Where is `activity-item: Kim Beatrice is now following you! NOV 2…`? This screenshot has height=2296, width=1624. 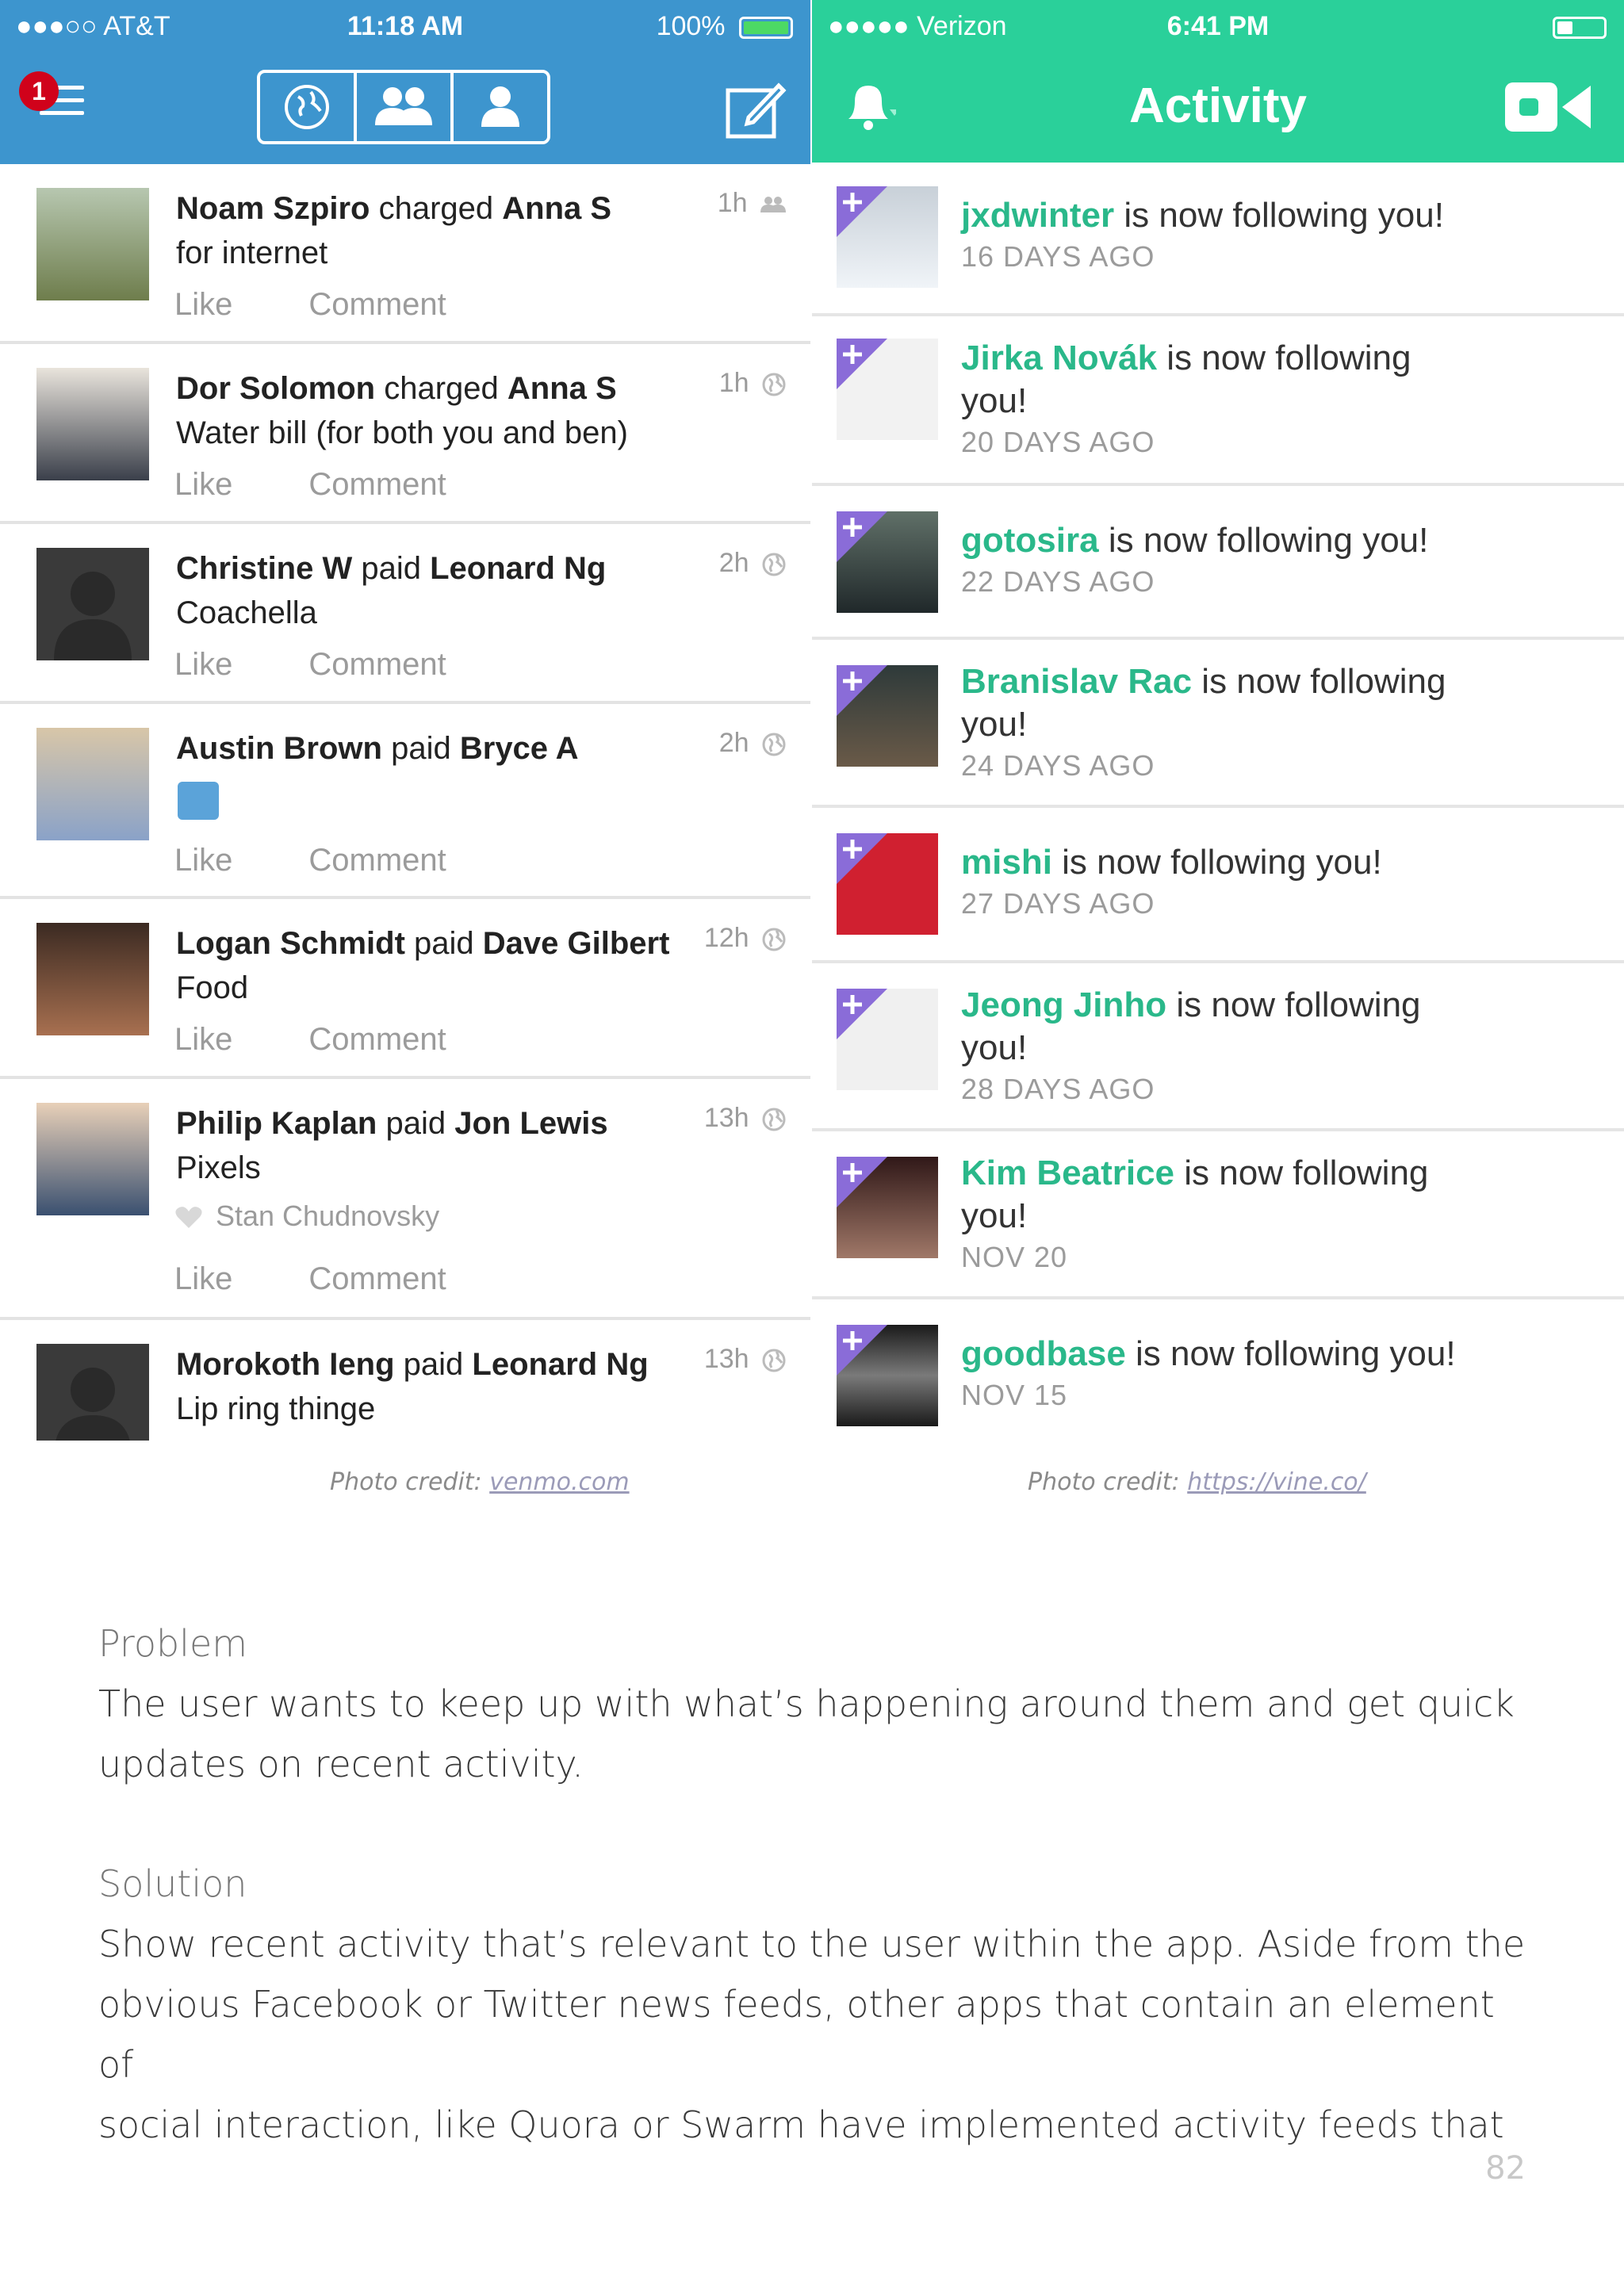 activity-item: Kim Beatrice is now following you! NOV 2… is located at coordinates (1218, 1215).